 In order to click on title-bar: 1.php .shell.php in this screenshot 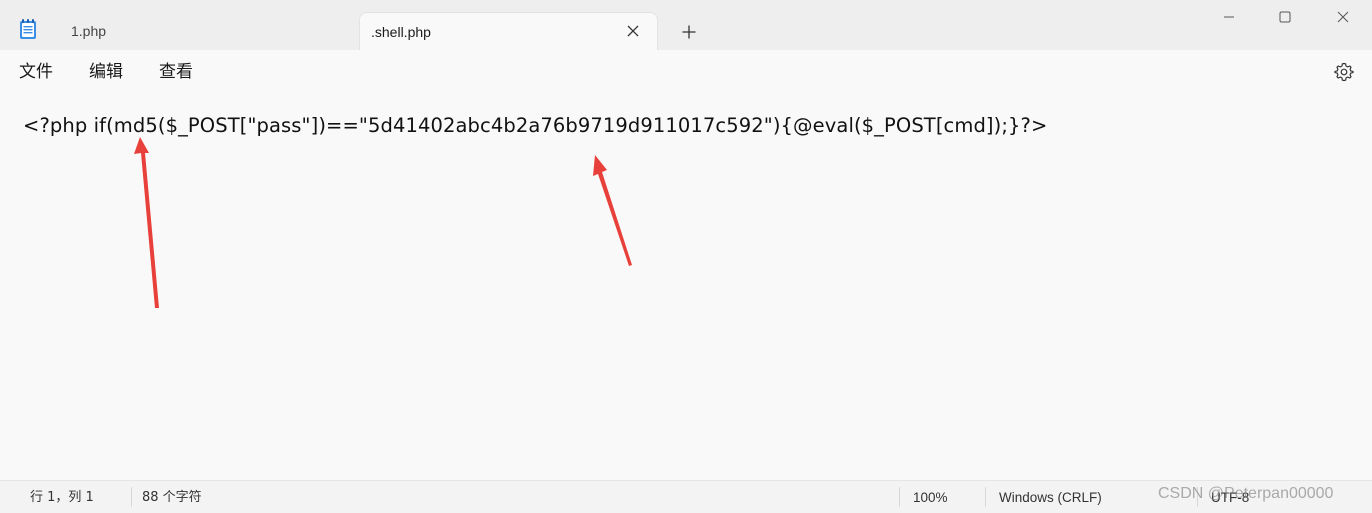, I will do `click(686, 25)`.